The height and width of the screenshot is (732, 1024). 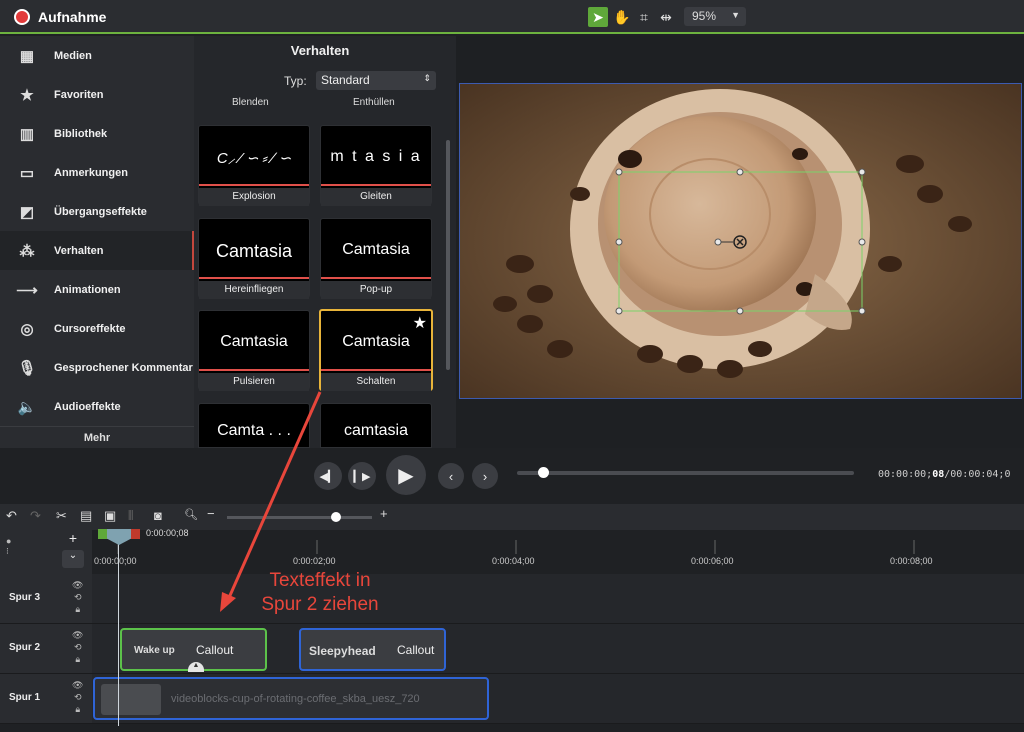 I want to click on pan-zoom-tool-icon: ⇹, so click(x=666, y=17).